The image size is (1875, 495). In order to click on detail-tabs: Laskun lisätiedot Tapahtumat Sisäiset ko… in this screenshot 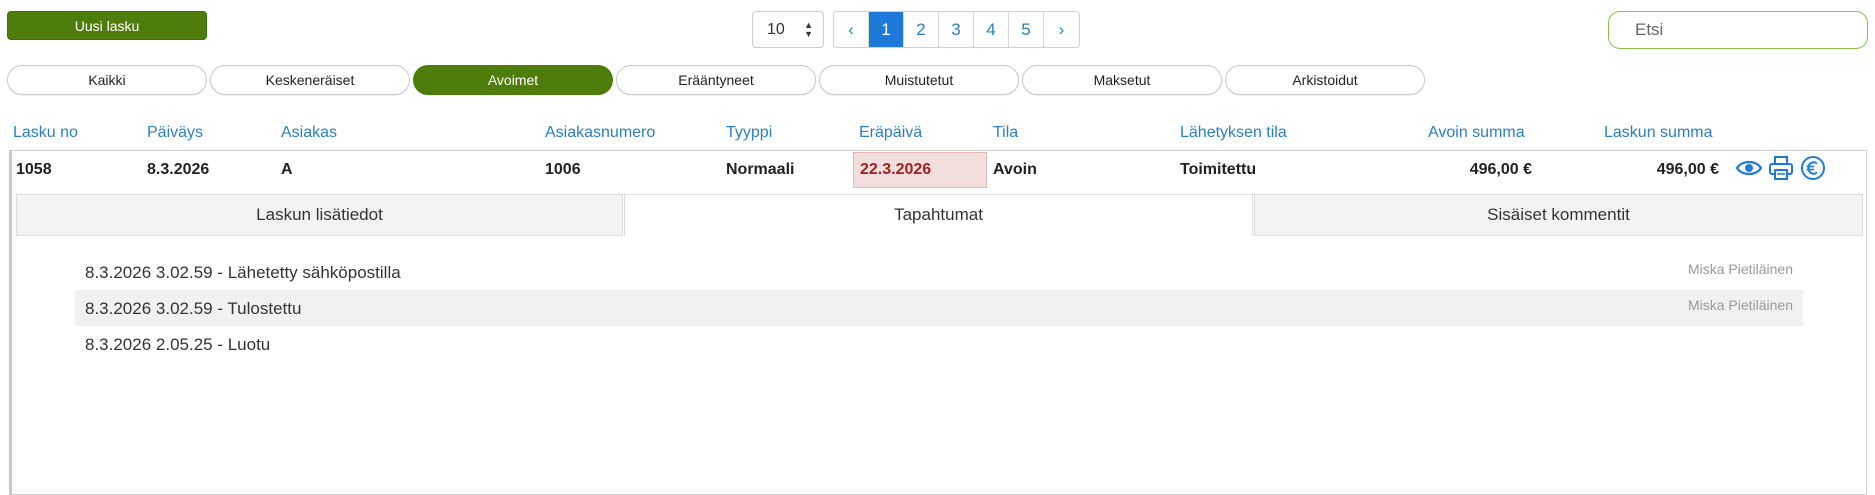, I will do `click(939, 215)`.